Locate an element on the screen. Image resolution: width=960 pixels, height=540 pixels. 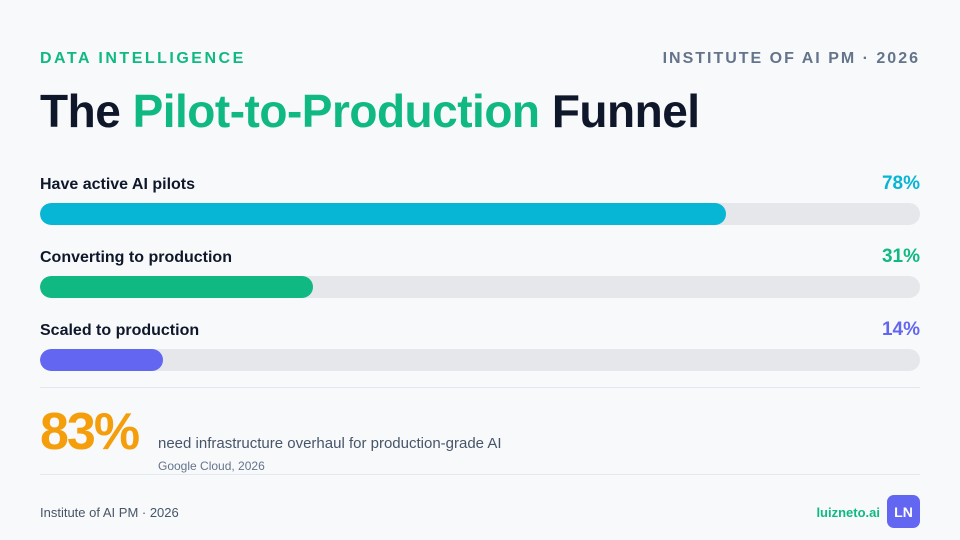
stat-source: Google Cloud, 2026 is located at coordinates (211, 466).